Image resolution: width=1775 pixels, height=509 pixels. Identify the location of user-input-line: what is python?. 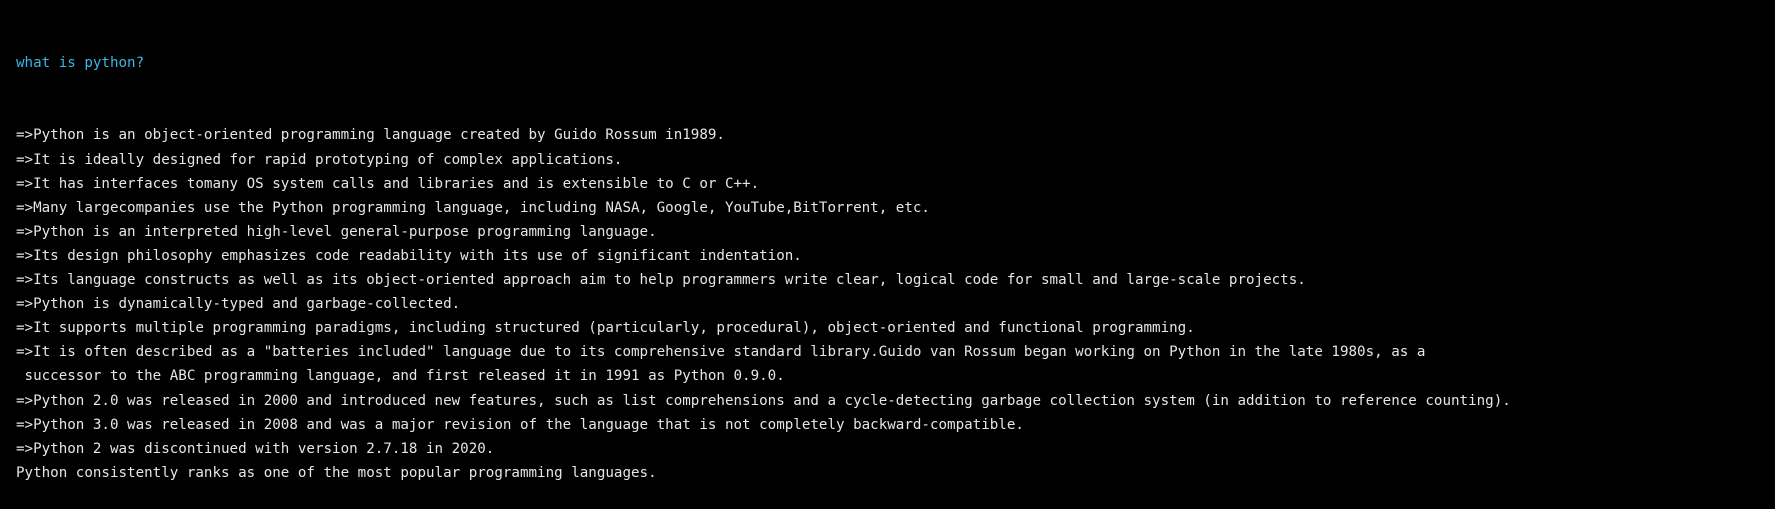
(80, 63).